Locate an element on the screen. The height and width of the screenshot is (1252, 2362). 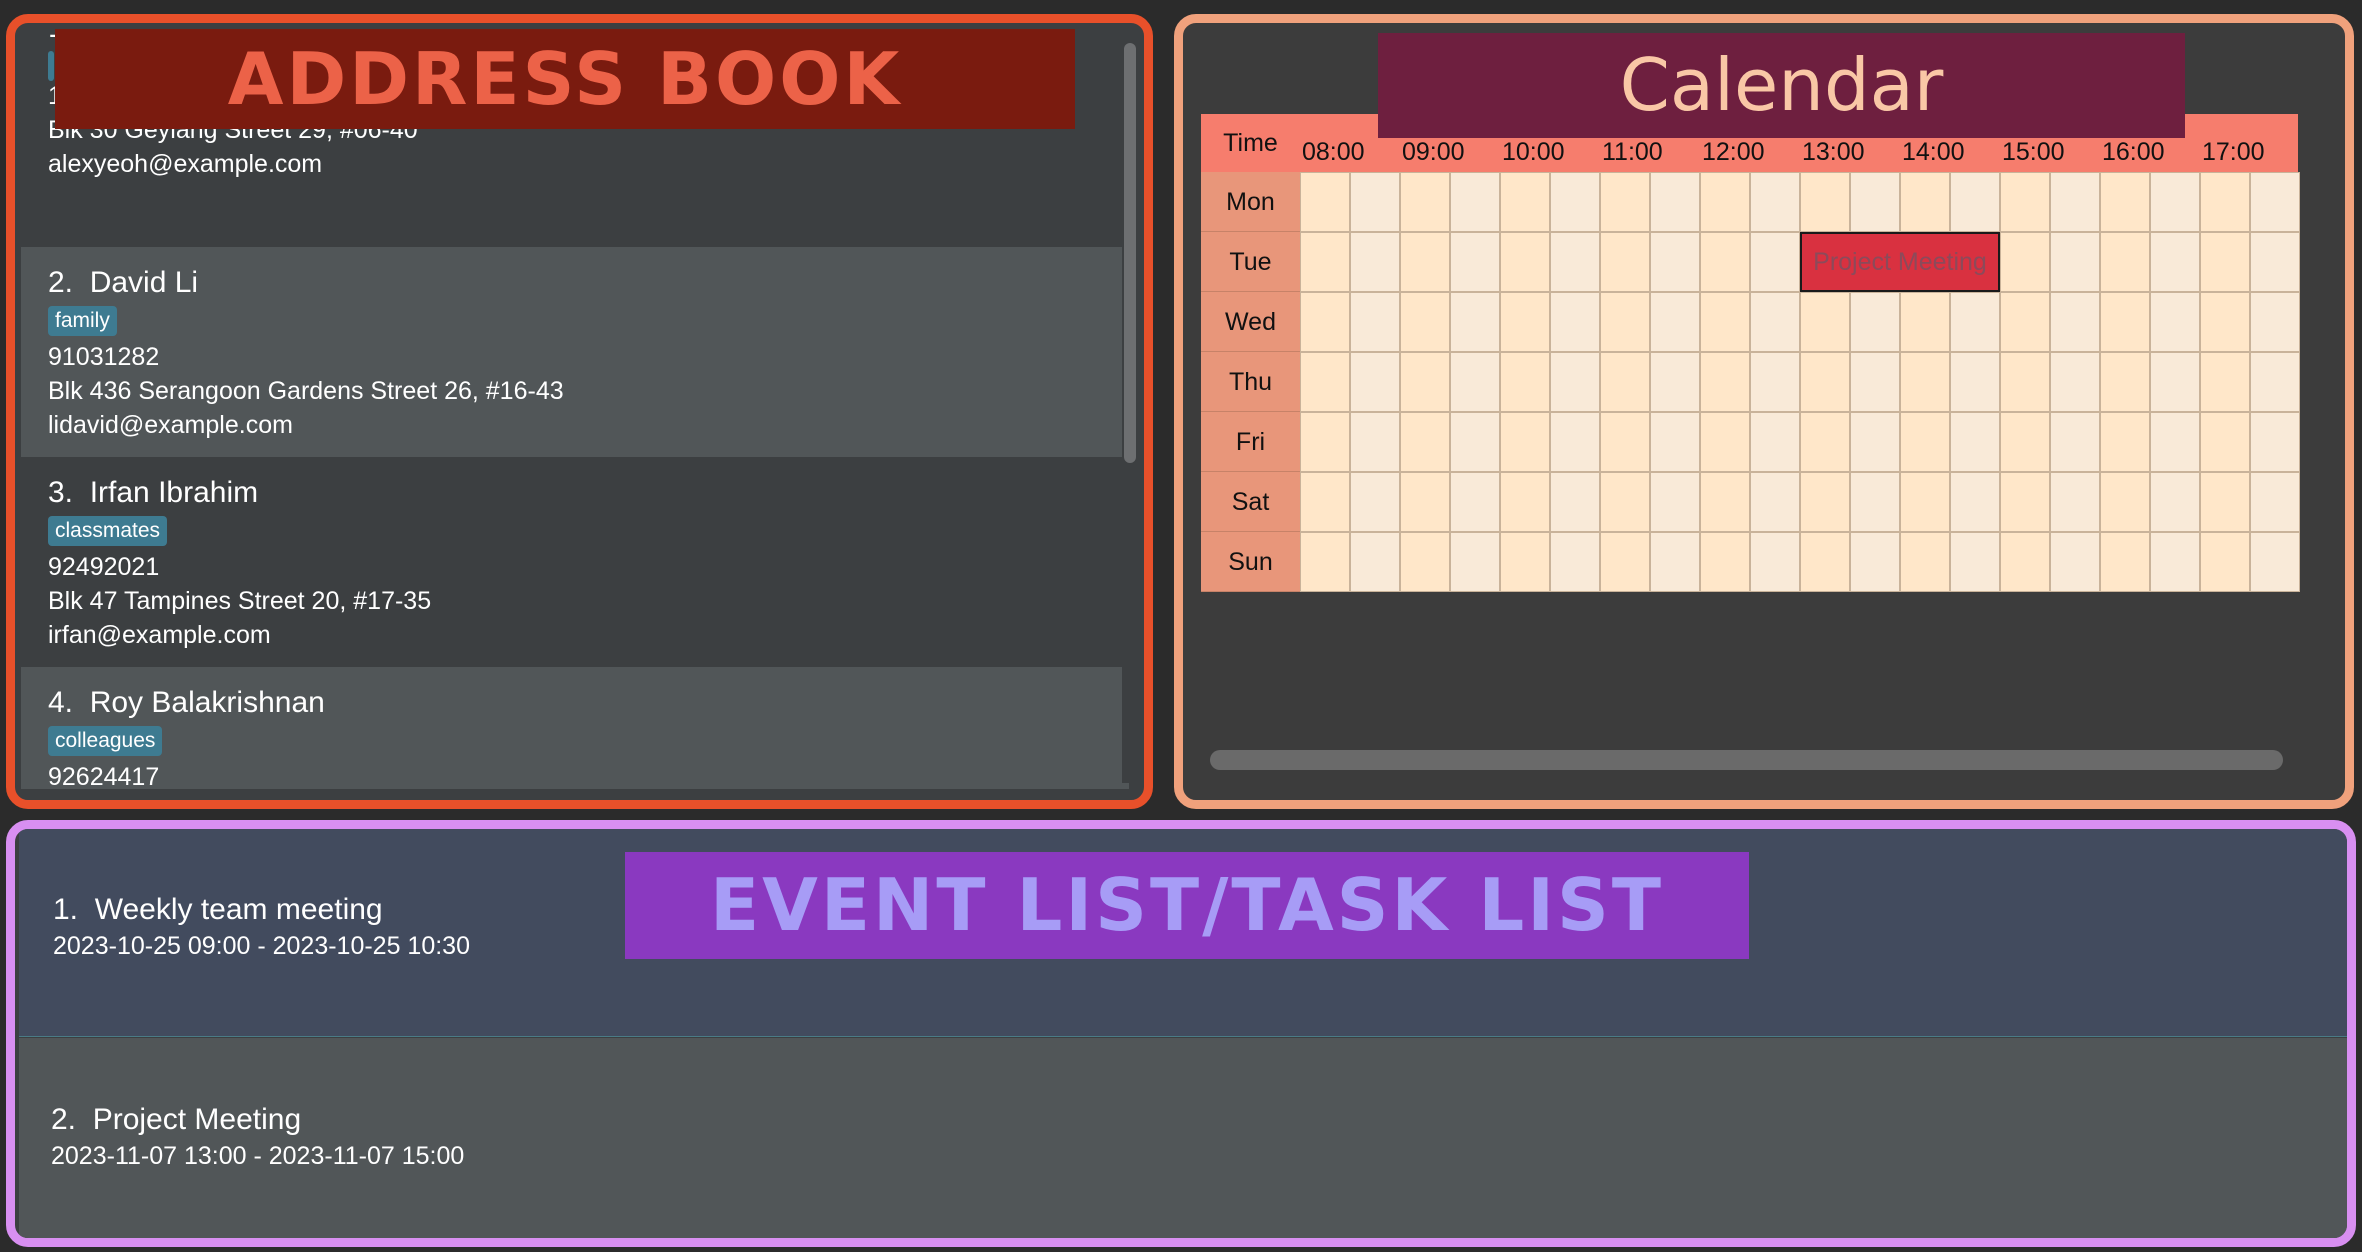
person-card: 4. Roy Balakrishnan colleagues 92624417 is located at coordinates (575, 728).